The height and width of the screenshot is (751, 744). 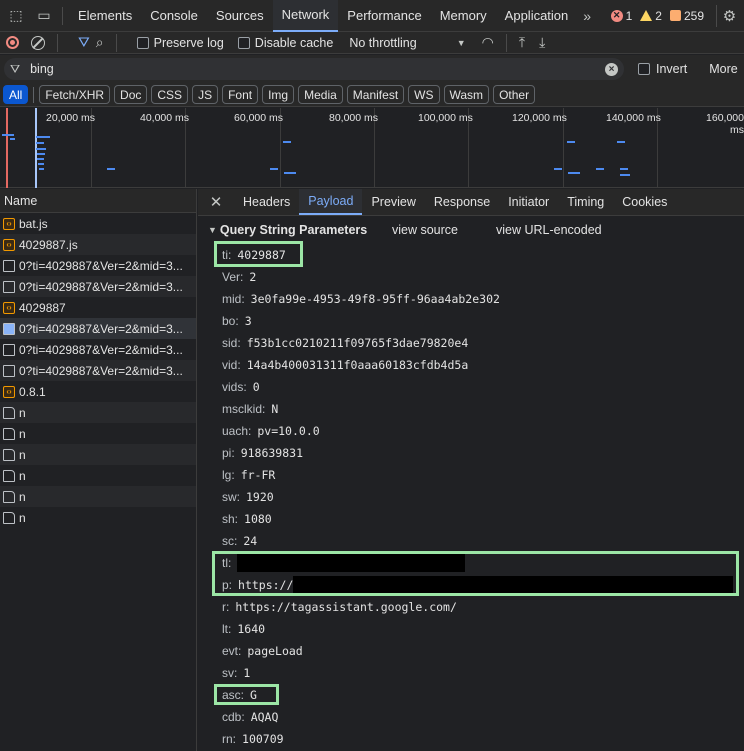 What do you see at coordinates (621, 16) in the screenshot?
I see `error-count: ✕ 1` at bounding box center [621, 16].